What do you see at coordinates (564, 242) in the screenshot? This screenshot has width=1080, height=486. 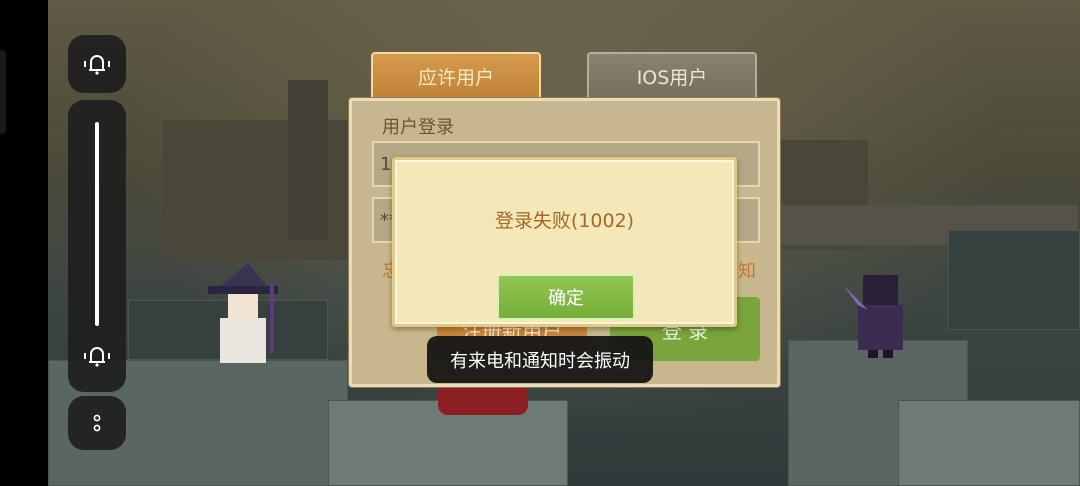 I see `error-dialog: 登录失败(1002) 确定` at bounding box center [564, 242].